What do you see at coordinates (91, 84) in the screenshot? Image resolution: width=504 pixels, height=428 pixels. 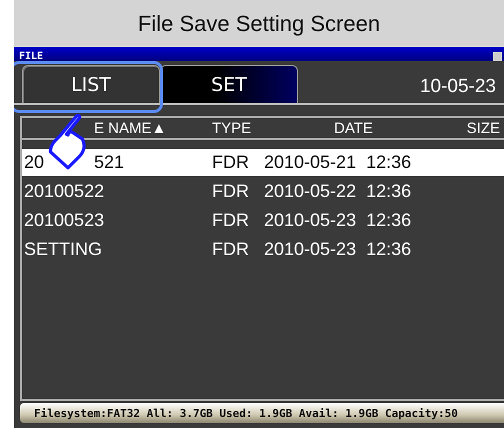 I see `tab: LIST` at bounding box center [91, 84].